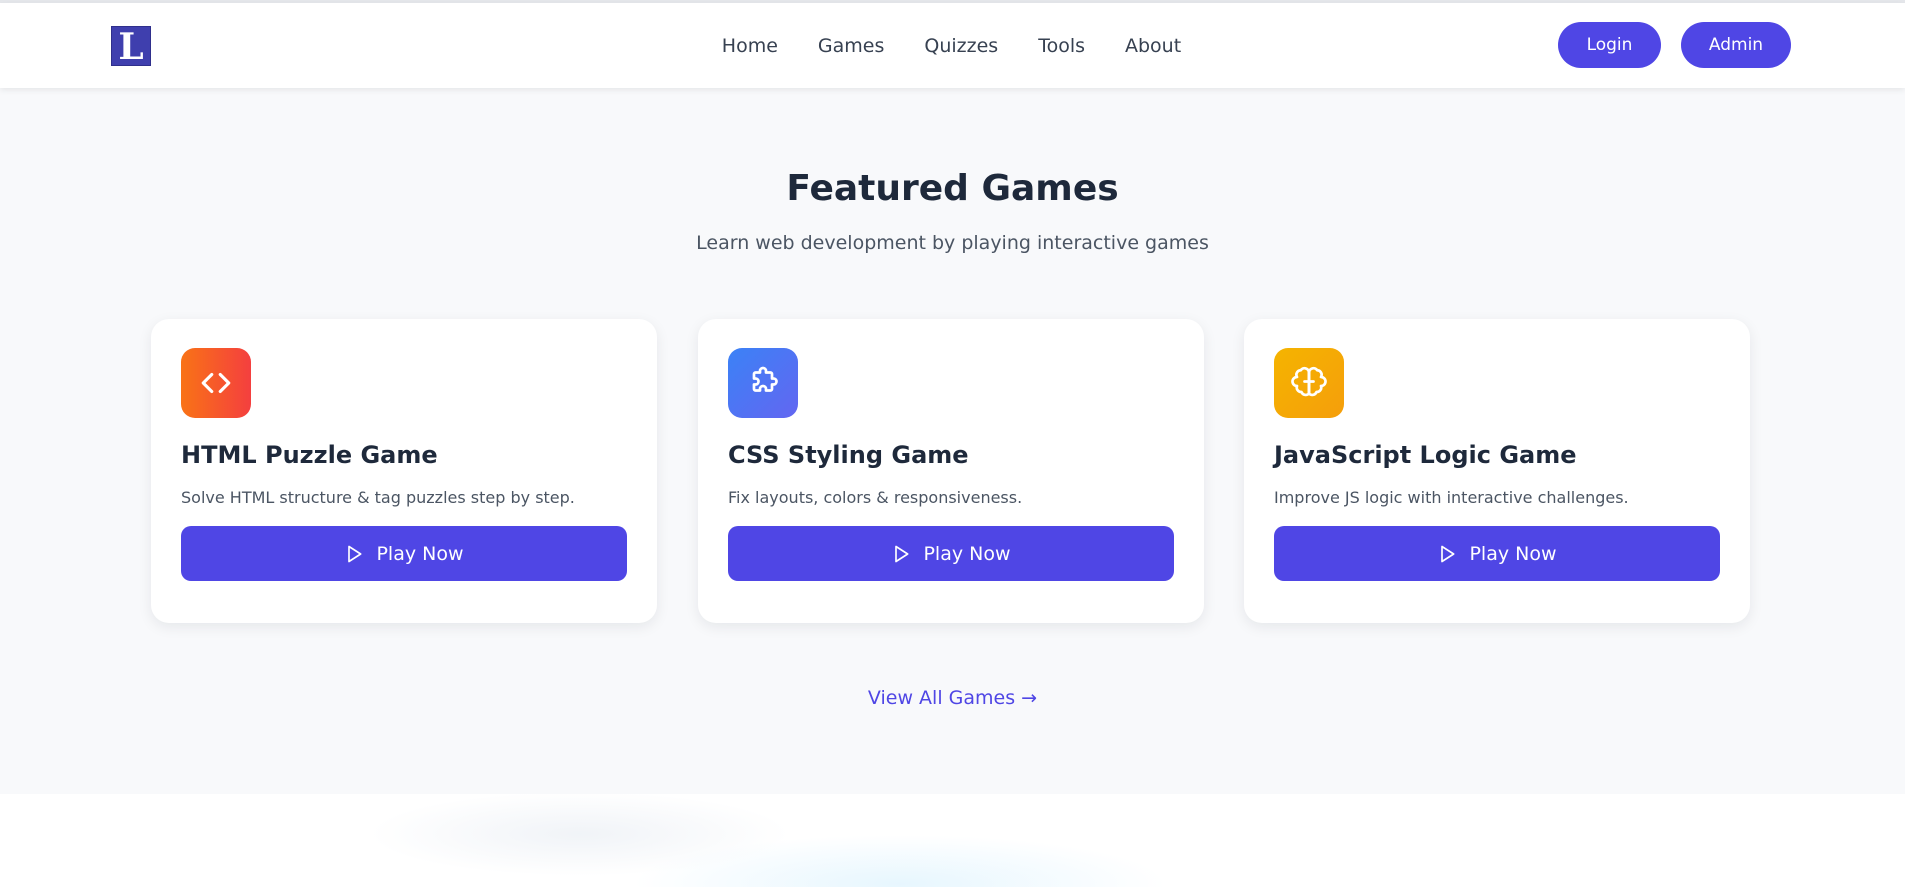 The width and height of the screenshot is (1905, 887). What do you see at coordinates (875, 497) in the screenshot?
I see `card-description: Fix layouts, colors & responsiveness.` at bounding box center [875, 497].